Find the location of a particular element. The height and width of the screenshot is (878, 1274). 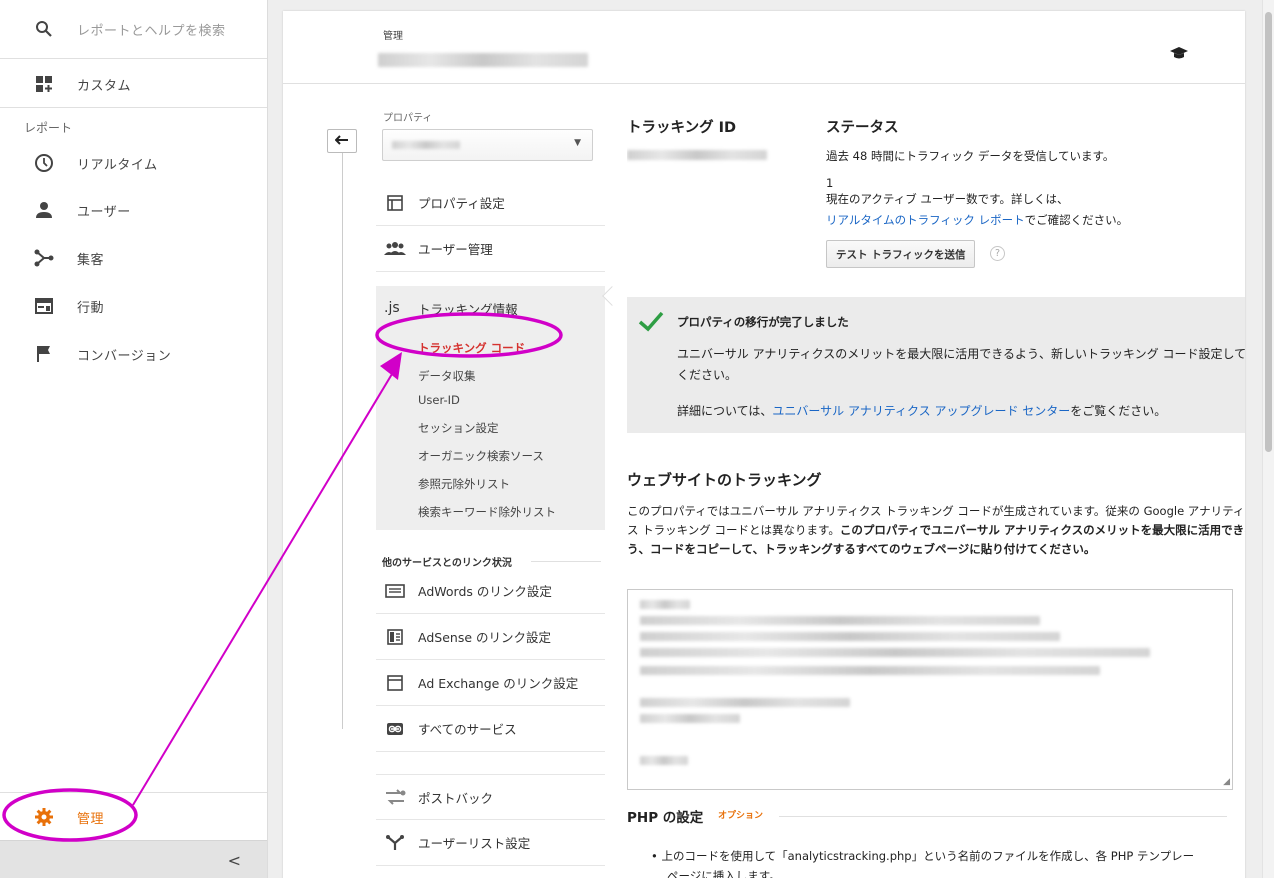

back-button is located at coordinates (342, 141).